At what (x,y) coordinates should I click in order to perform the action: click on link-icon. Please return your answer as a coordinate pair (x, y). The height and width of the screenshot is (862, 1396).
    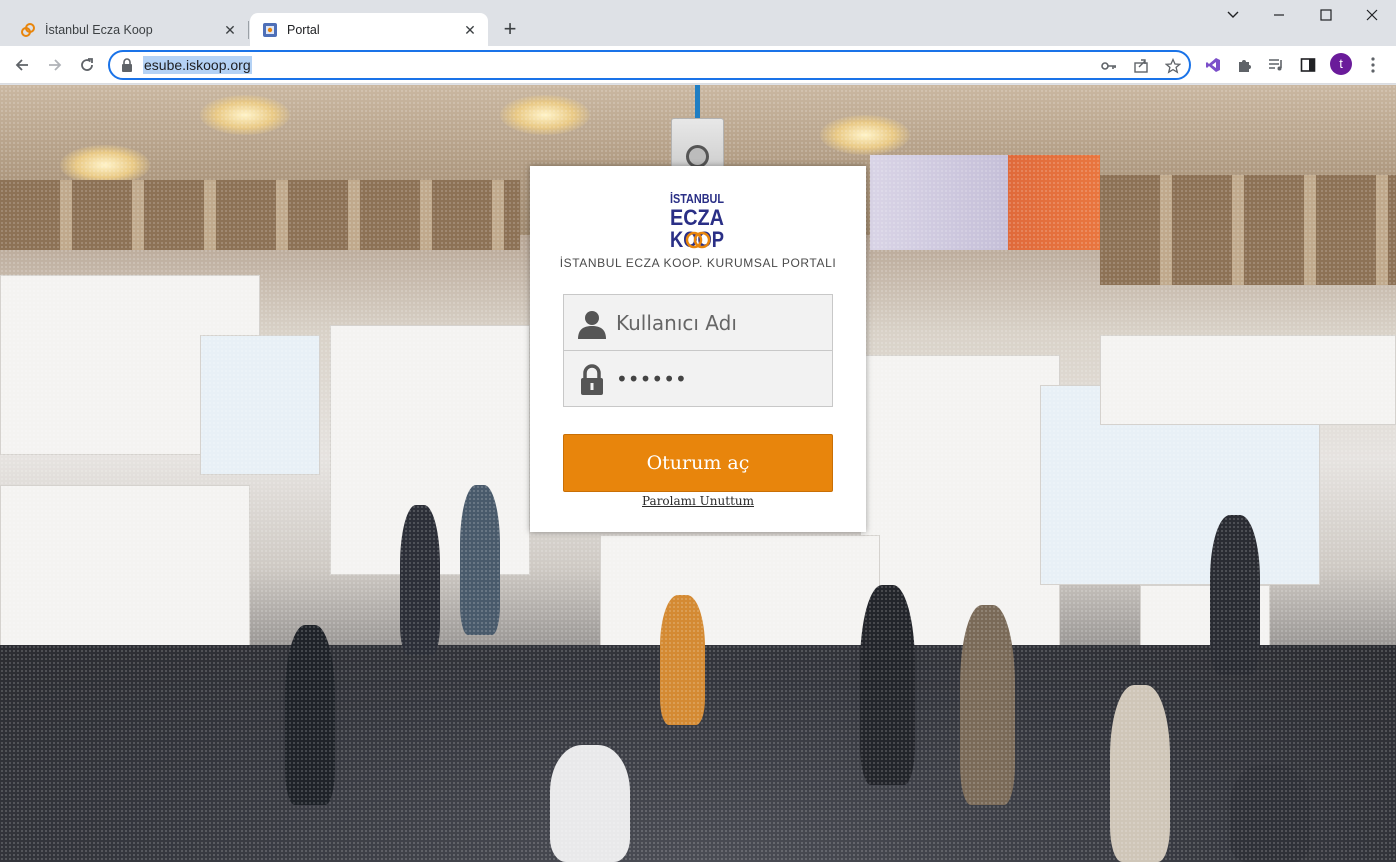
    Looking at the image, I should click on (28, 29).